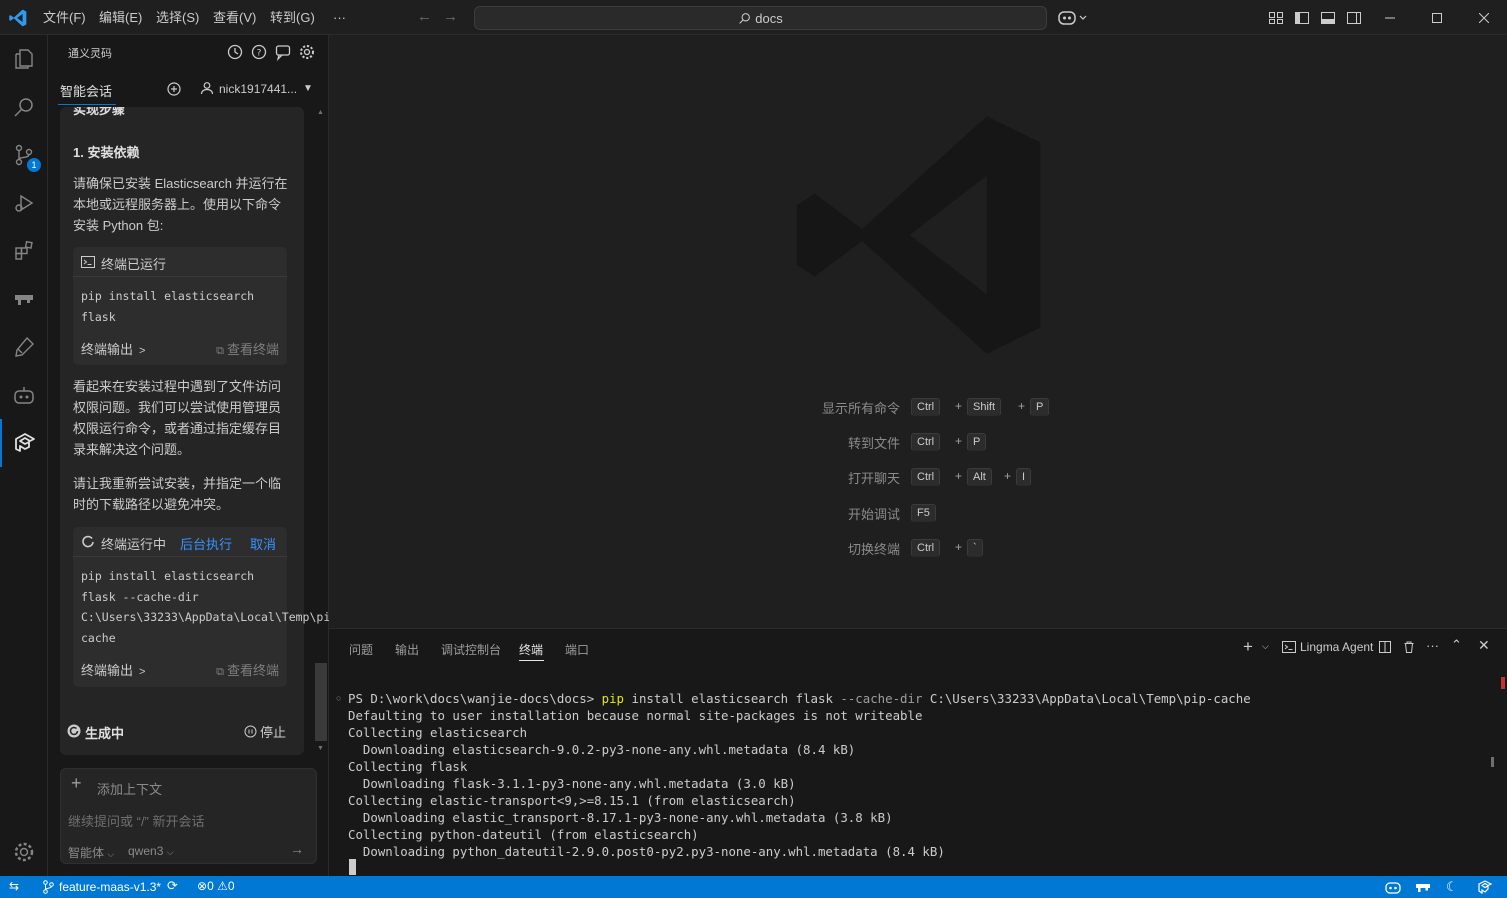 This screenshot has width=1507, height=898. Describe the element at coordinates (1302, 18) in the screenshot. I see `toggle-primary-sidebar-icon` at that location.